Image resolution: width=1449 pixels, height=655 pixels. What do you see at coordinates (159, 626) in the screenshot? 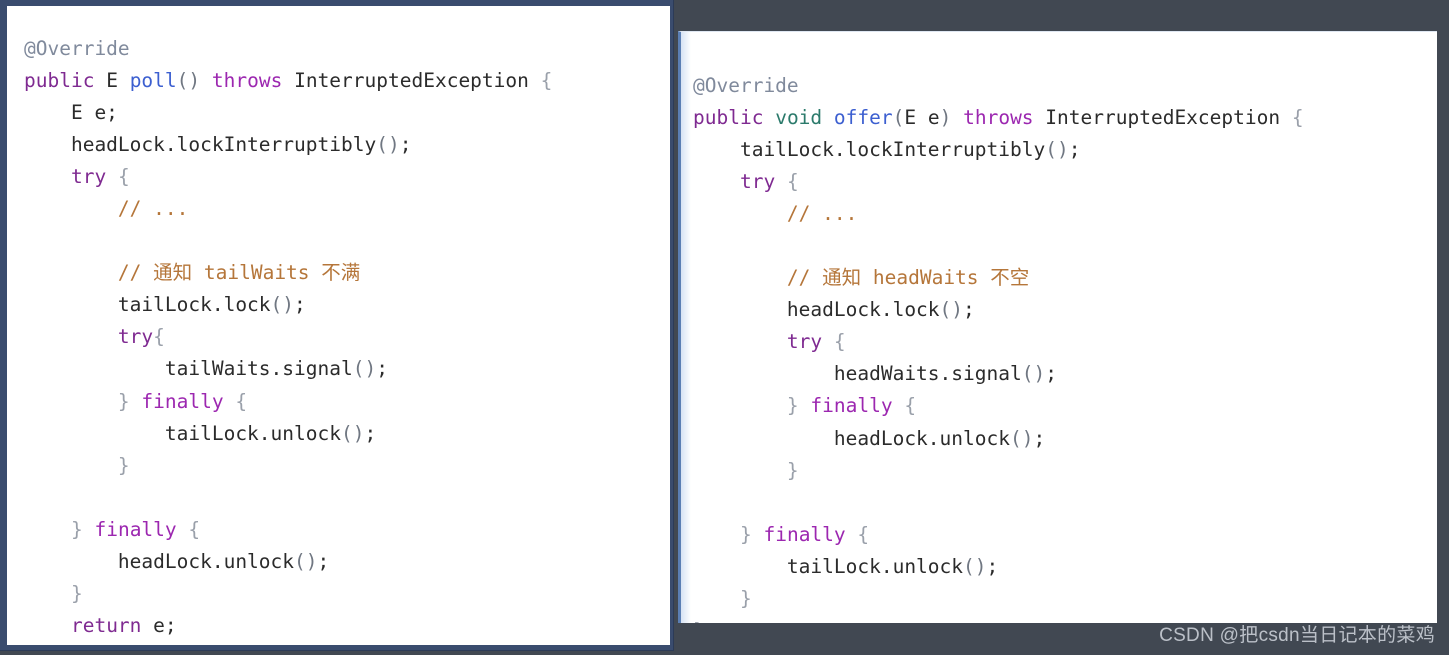
I see `code-token: e;` at bounding box center [159, 626].